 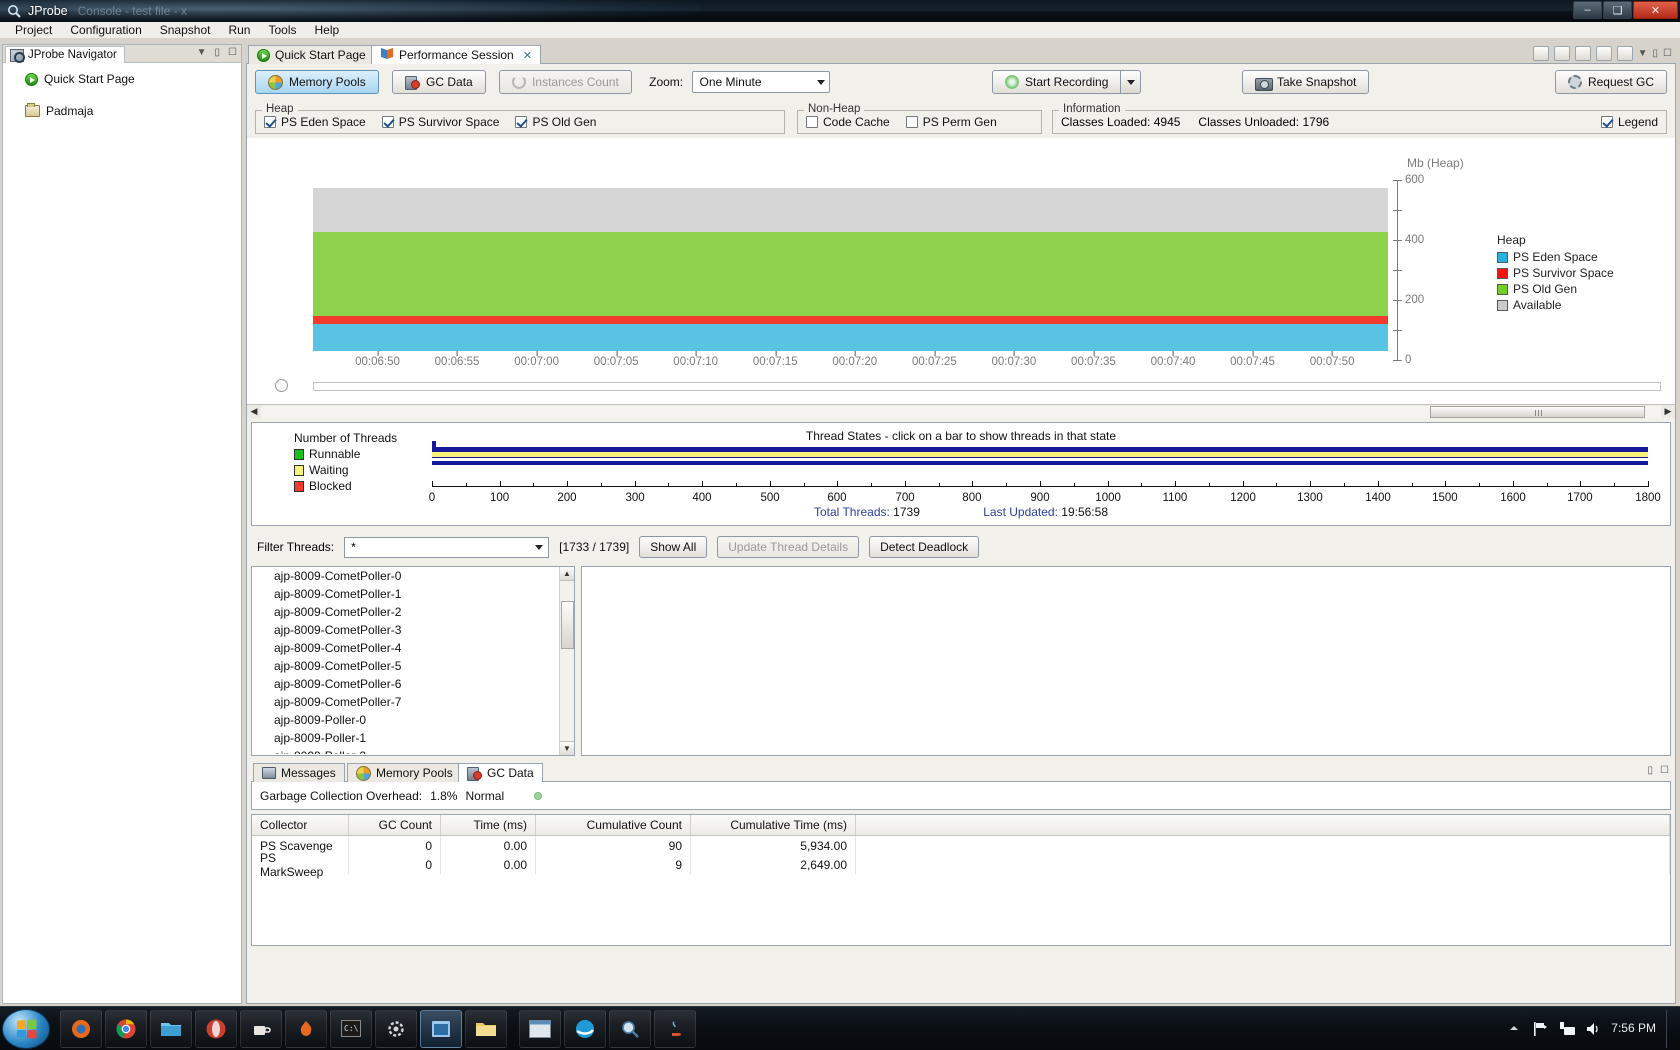 I want to click on checkbox-ps-eden-space: PS Eden Space, so click(x=315, y=122).